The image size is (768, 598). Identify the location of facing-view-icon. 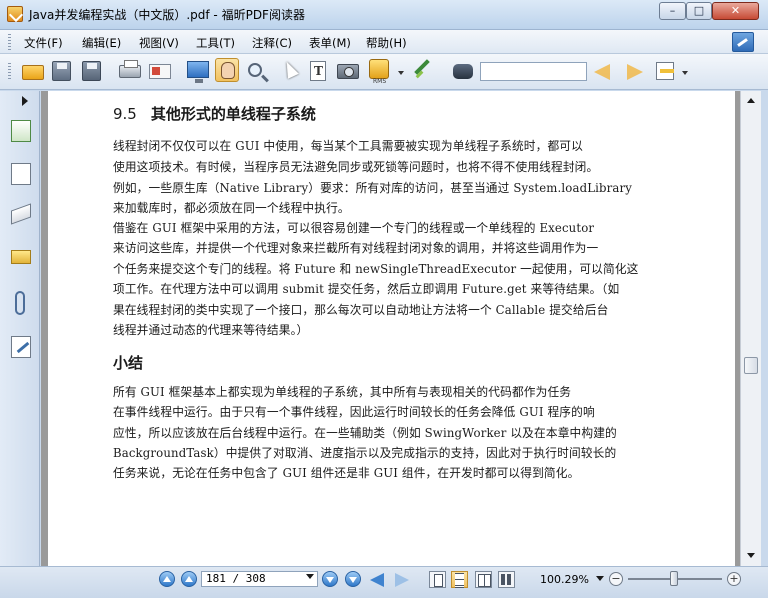
(483, 579).